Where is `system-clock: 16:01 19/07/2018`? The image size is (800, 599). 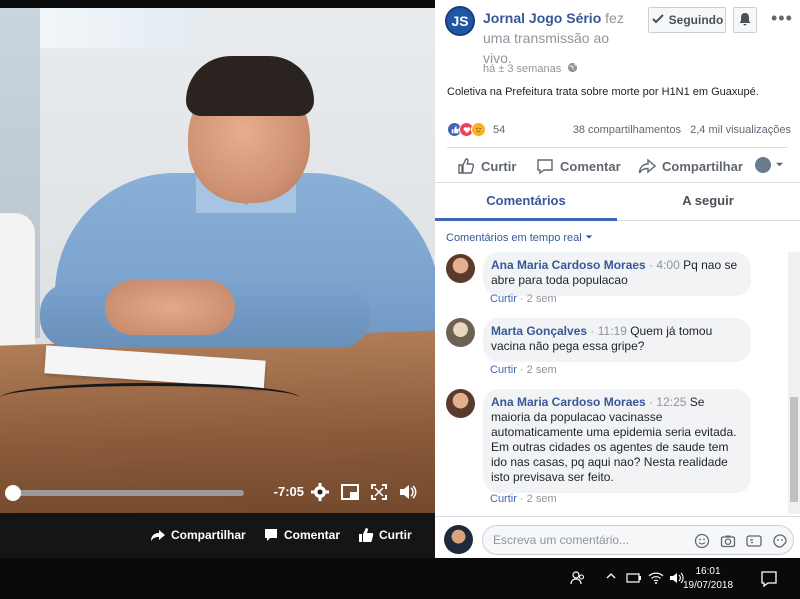
system-clock: 16:01 19/07/2018 is located at coordinates (708, 579).